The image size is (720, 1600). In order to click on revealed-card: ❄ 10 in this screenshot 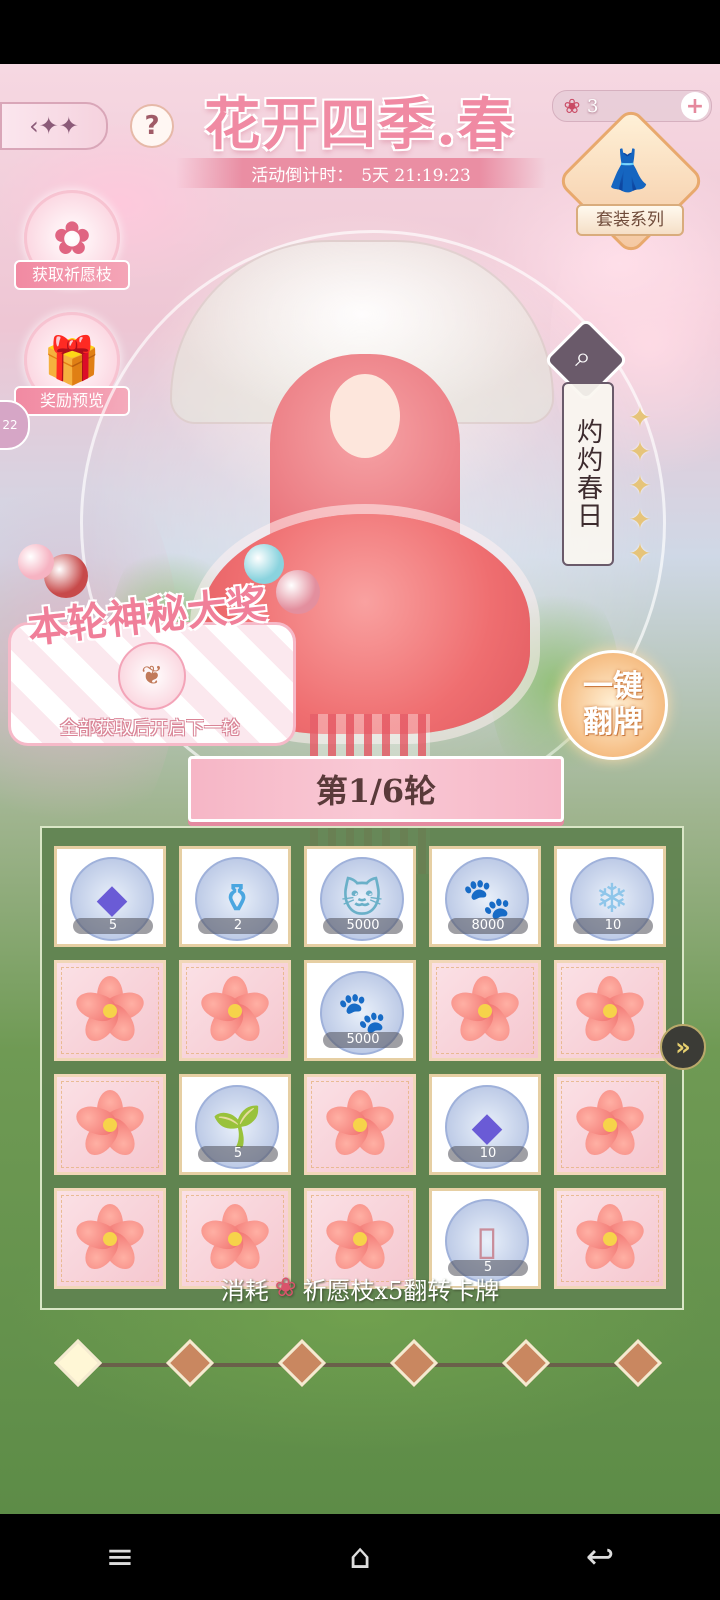, I will do `click(610, 896)`.